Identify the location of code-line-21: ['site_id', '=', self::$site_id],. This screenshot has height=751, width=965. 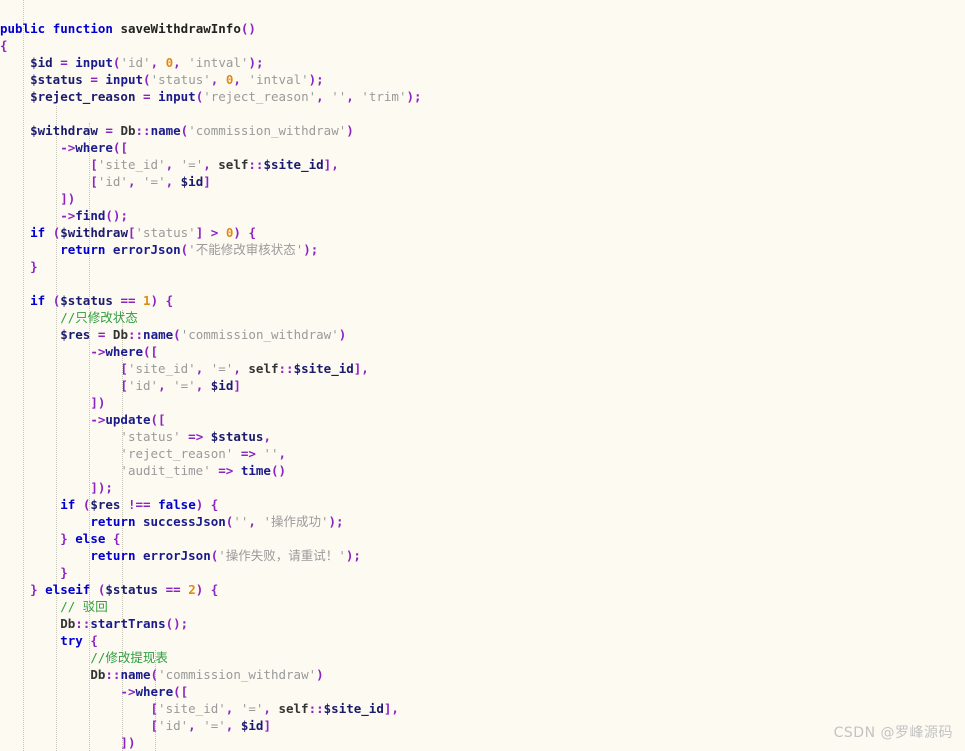
(244, 368).